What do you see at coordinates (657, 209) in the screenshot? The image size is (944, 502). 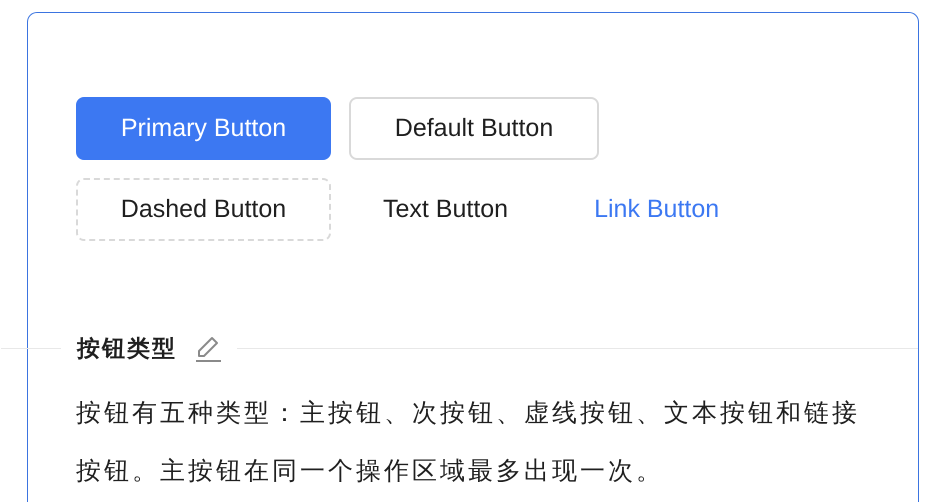 I see `link-button: Link Button` at bounding box center [657, 209].